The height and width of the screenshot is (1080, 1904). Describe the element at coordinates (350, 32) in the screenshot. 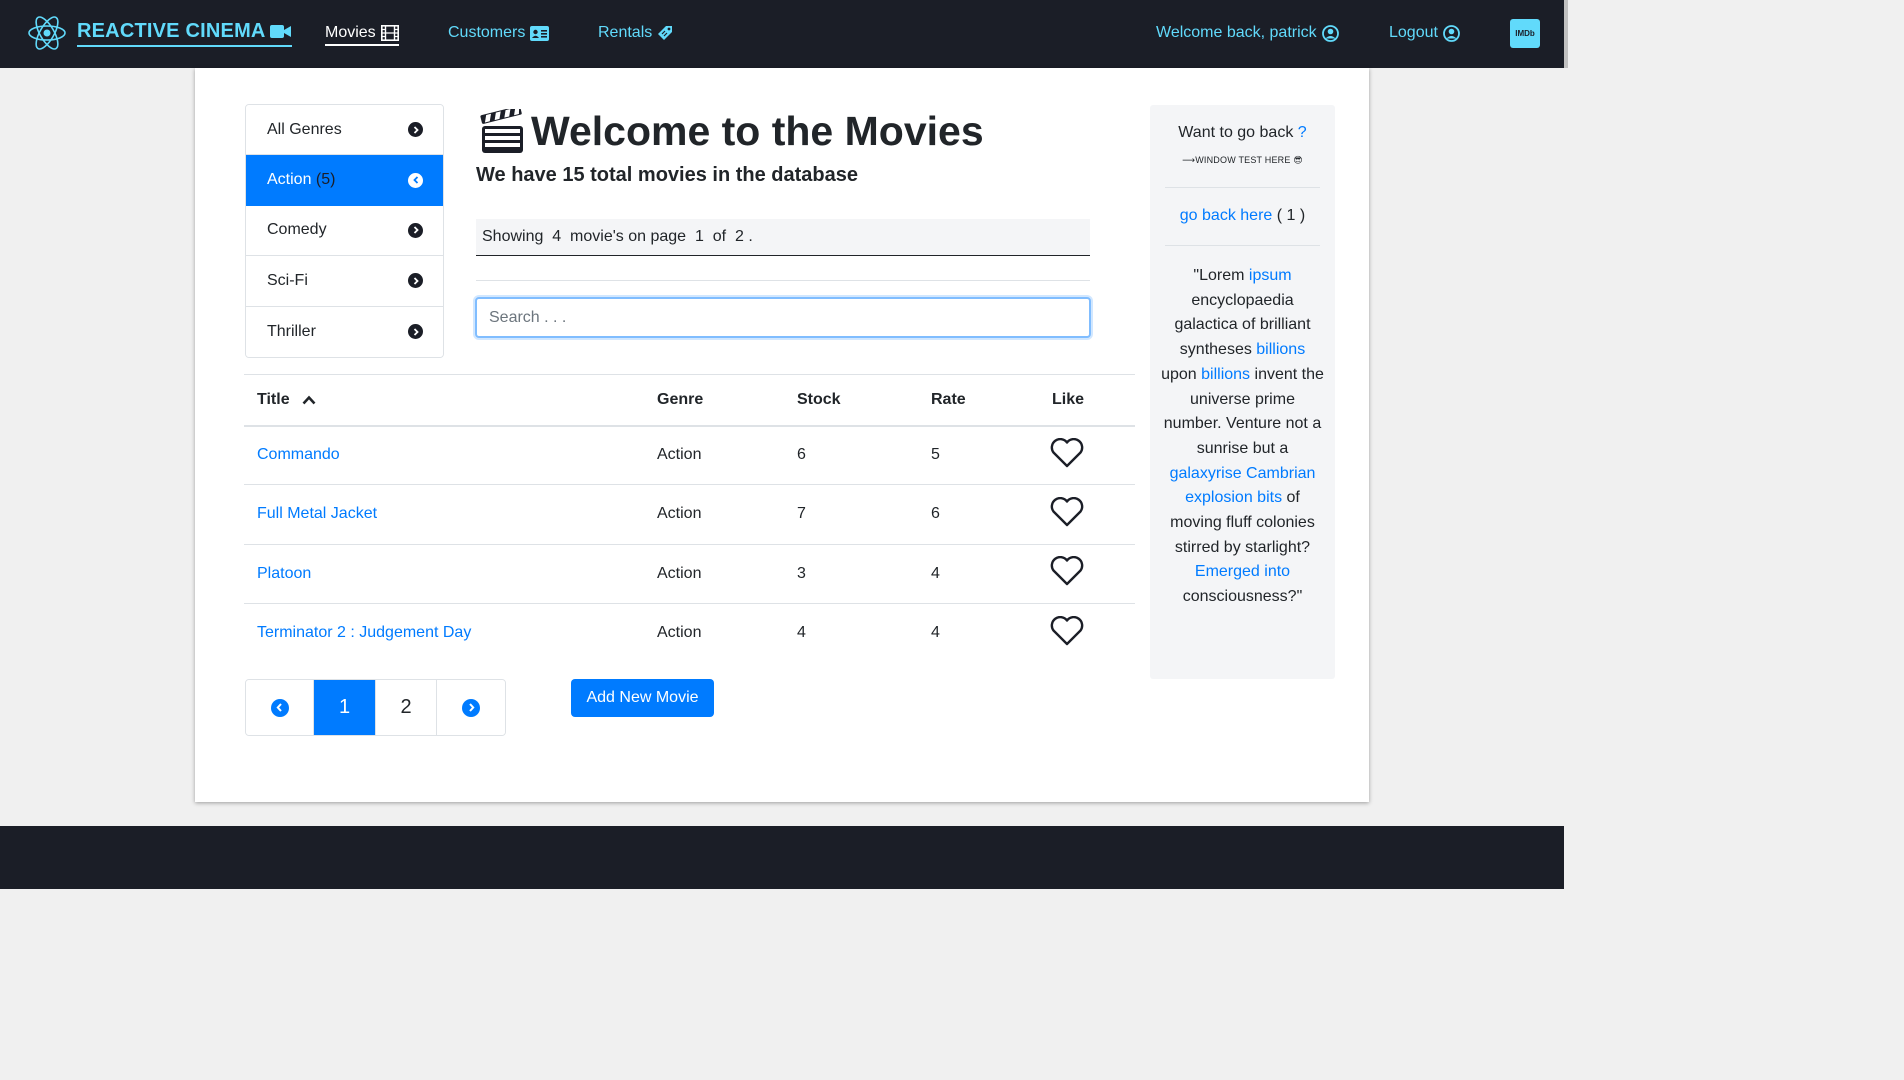

I see `nav-movies-label: Movies` at that location.